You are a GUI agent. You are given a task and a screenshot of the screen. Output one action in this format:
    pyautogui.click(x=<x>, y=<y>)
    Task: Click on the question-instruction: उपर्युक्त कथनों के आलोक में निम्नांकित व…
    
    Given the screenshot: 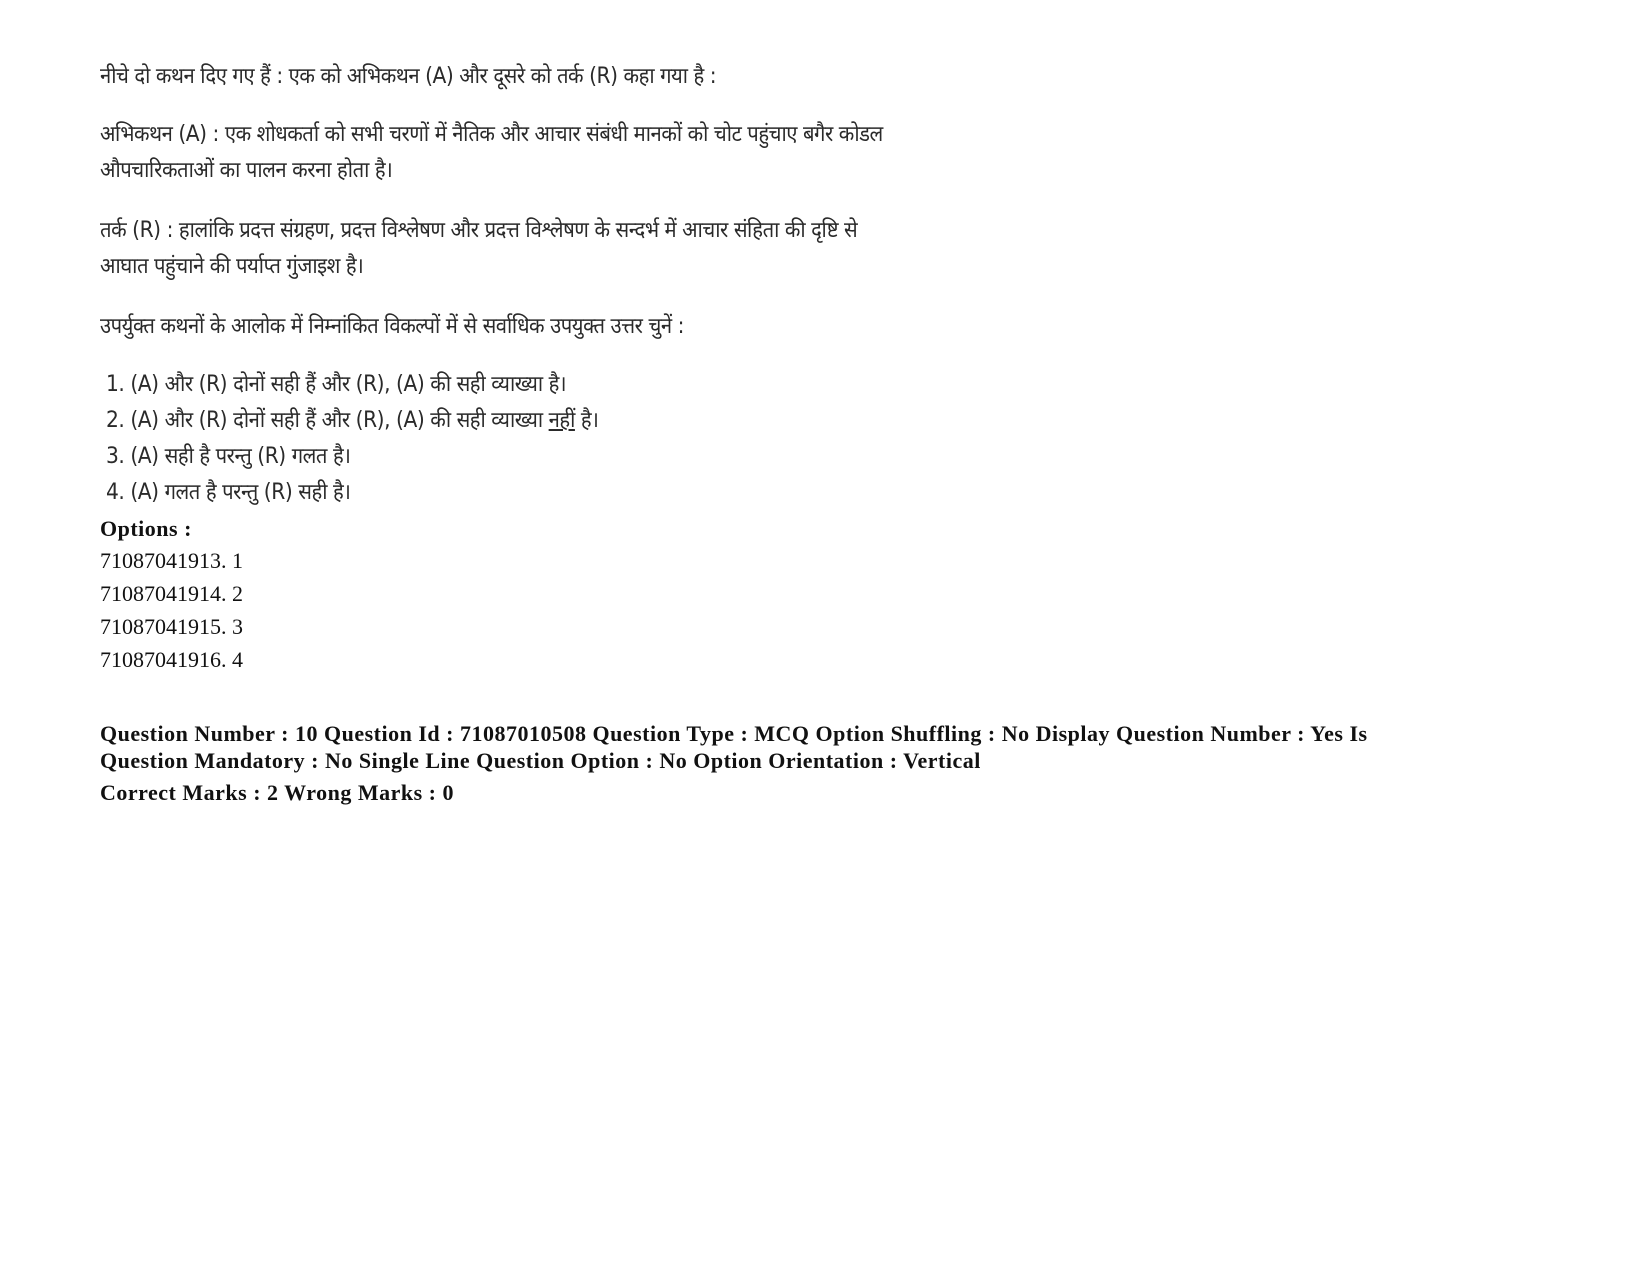 What is the action you would take?
    pyautogui.click(x=392, y=326)
    